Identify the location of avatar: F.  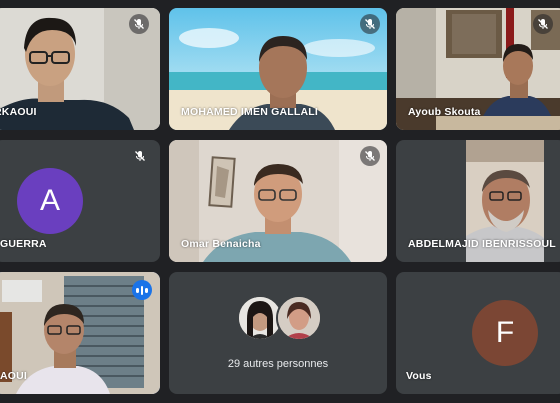
(505, 333).